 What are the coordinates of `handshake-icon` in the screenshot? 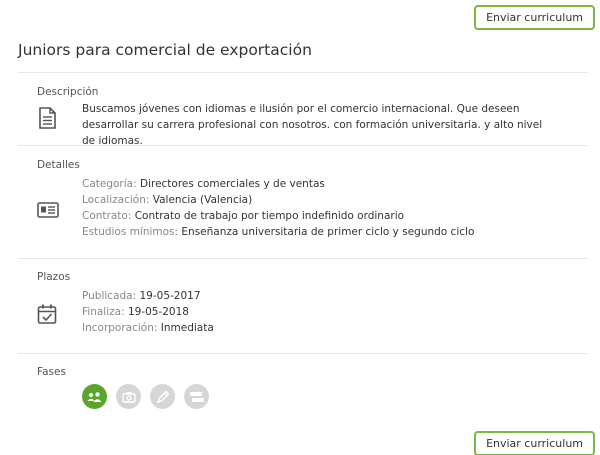 It's located at (197, 397).